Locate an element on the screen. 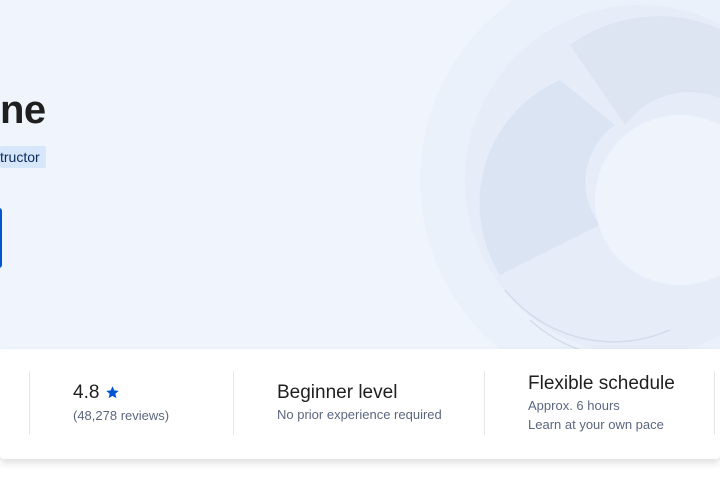  rating-row: 4.8 is located at coordinates (96, 393).